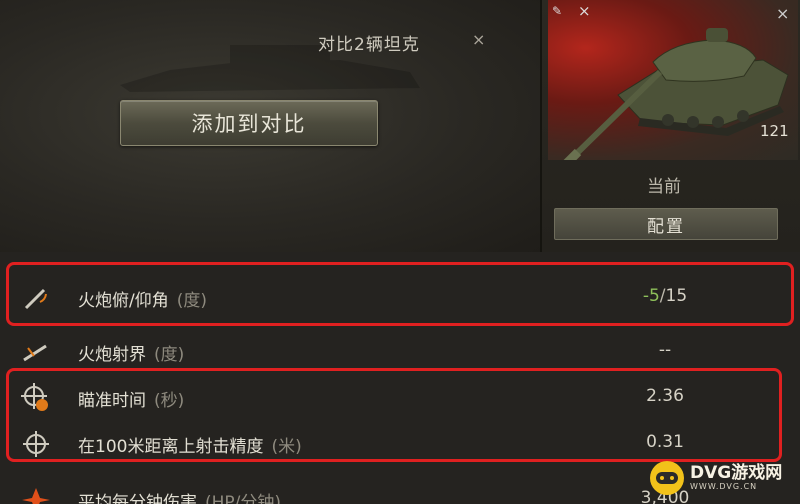  Describe the element at coordinates (369, 45) in the screenshot. I see `compare-title: 对比2辆坦克` at that location.